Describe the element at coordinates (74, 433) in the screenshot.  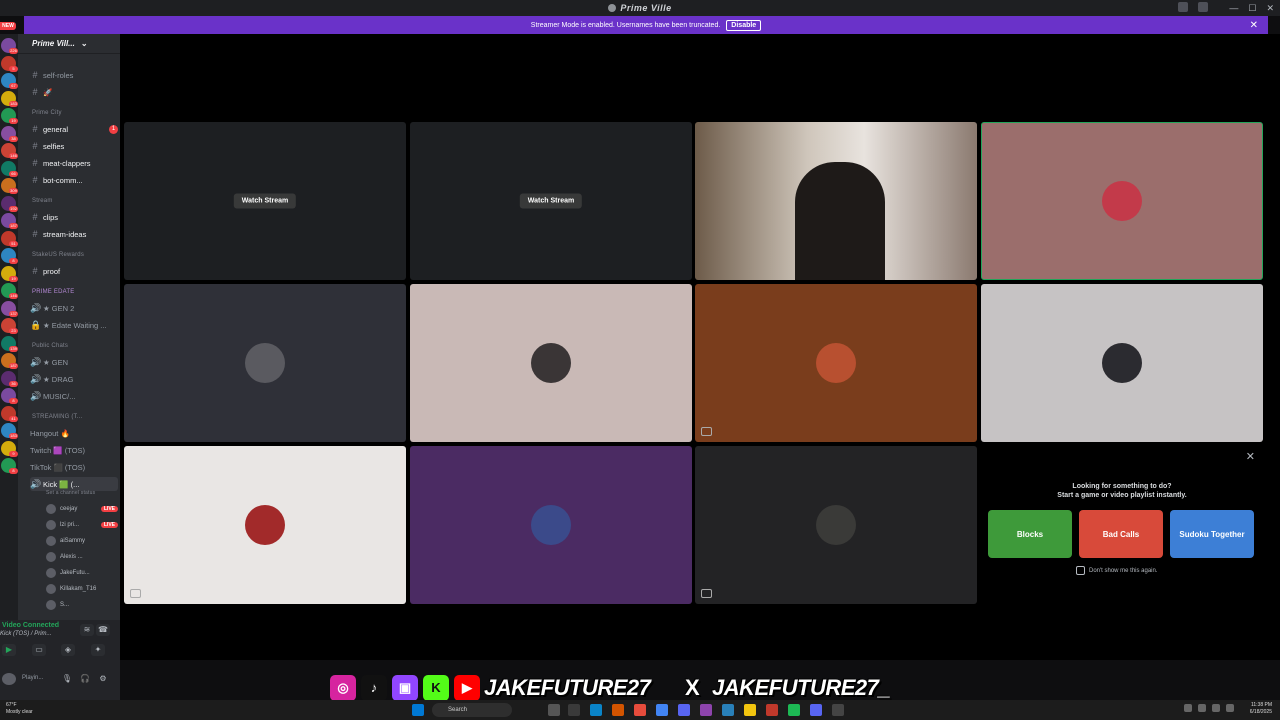
I see `voice-channel-hangout: Hangout 🔥` at that location.